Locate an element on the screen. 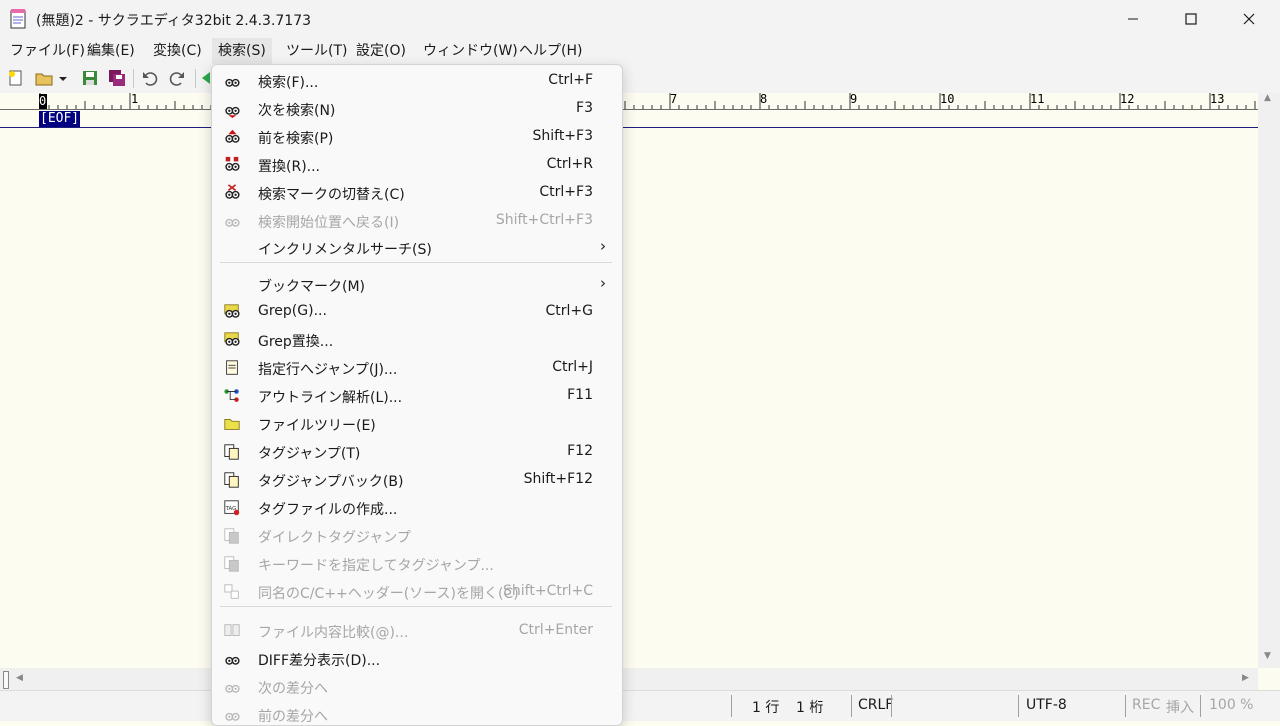  prev-diff-icon is located at coordinates (232, 716).